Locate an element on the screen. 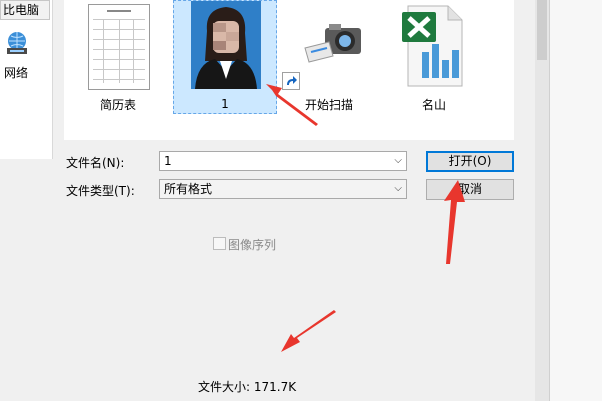  nav-item-network: 网络 is located at coordinates (26, 55).